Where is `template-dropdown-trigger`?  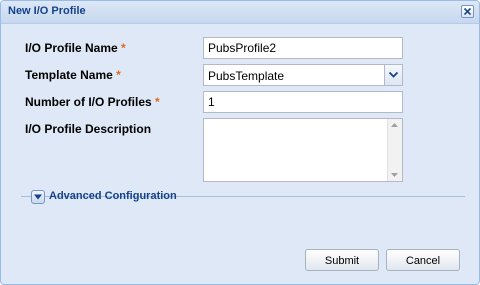
template-dropdown-trigger is located at coordinates (393, 75).